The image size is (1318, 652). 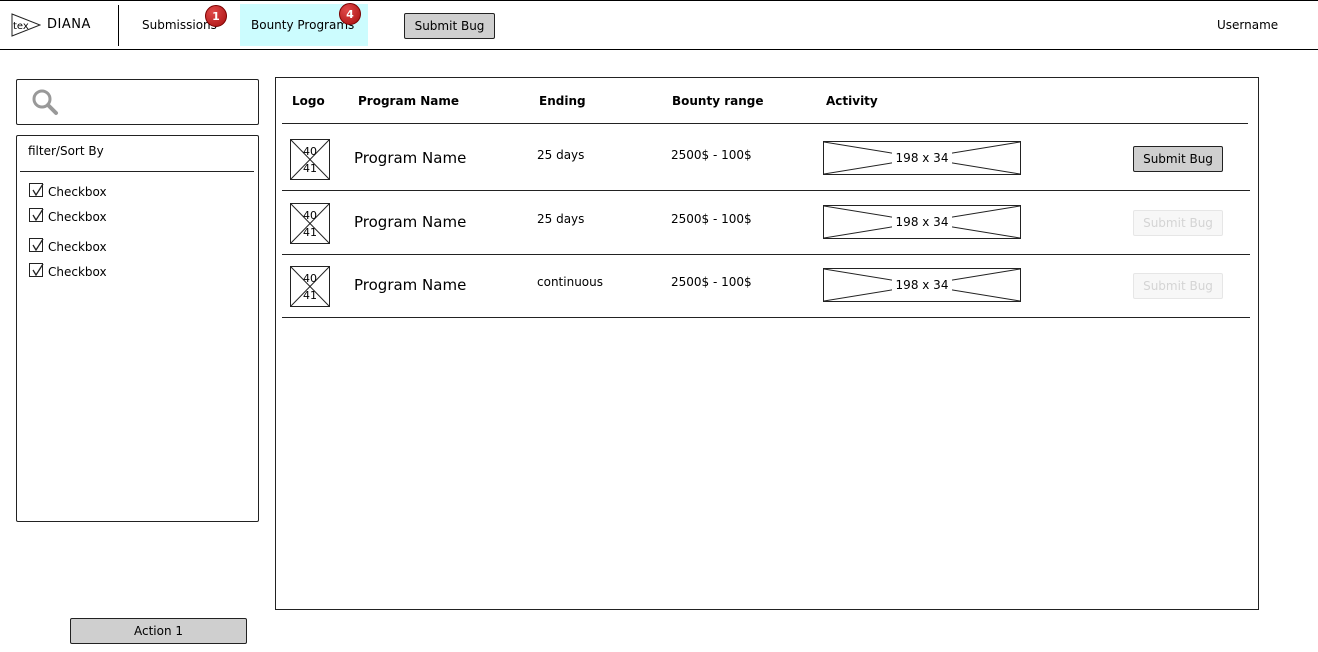 I want to click on header-divider, so click(x=765, y=123).